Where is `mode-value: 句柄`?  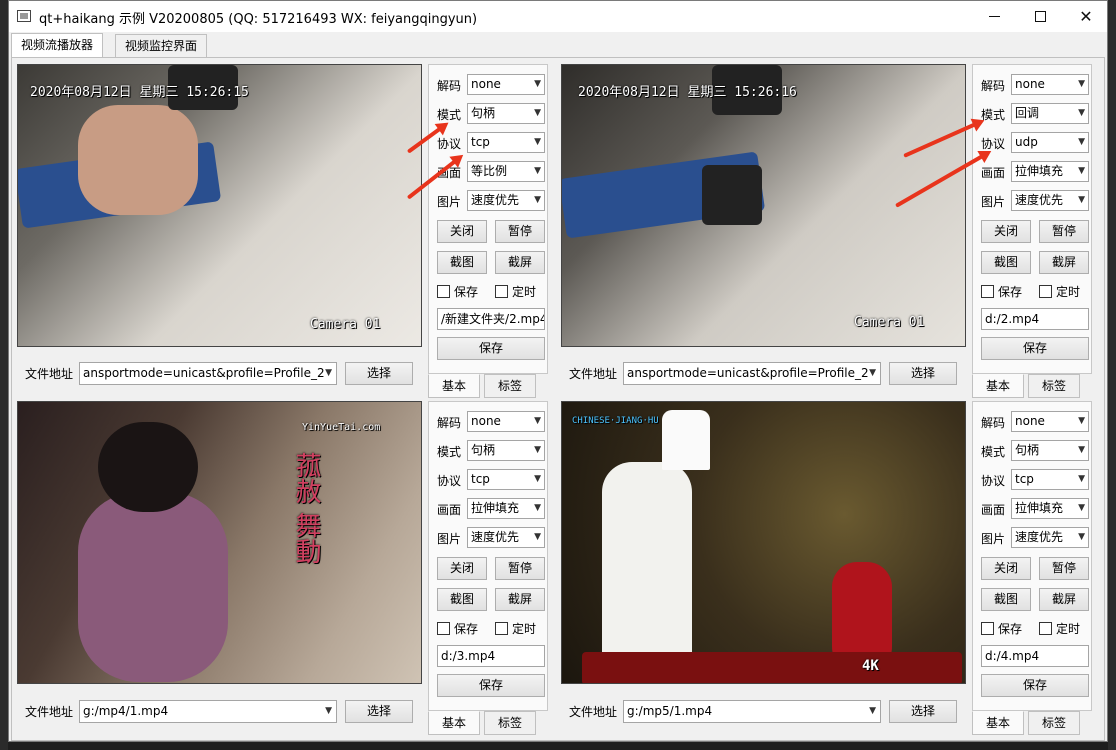
mode-value: 句柄 is located at coordinates (483, 450).